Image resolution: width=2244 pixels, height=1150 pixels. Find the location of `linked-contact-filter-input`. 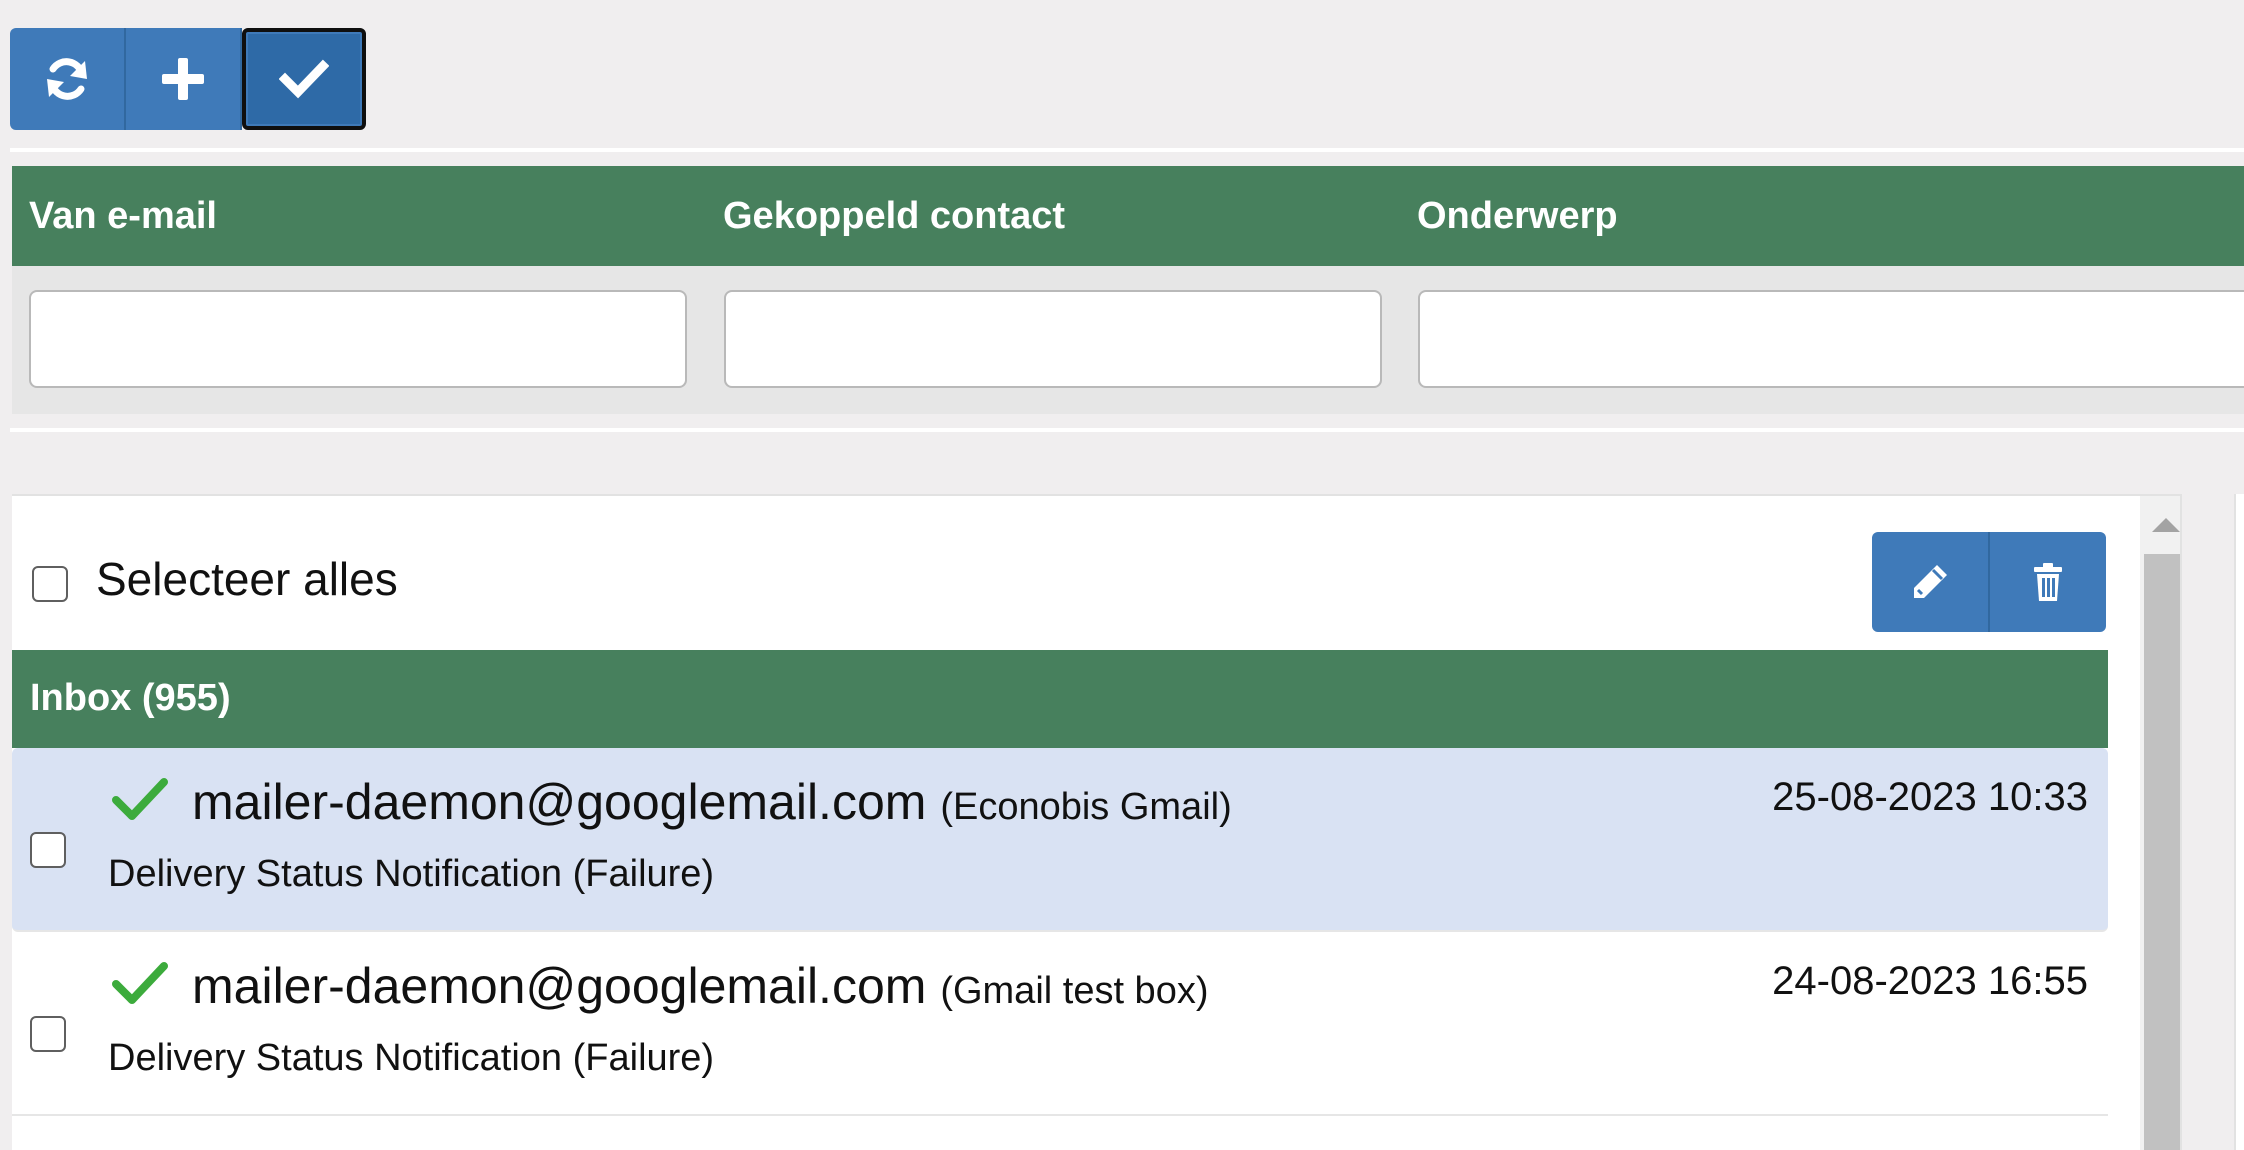

linked-contact-filter-input is located at coordinates (1053, 339).